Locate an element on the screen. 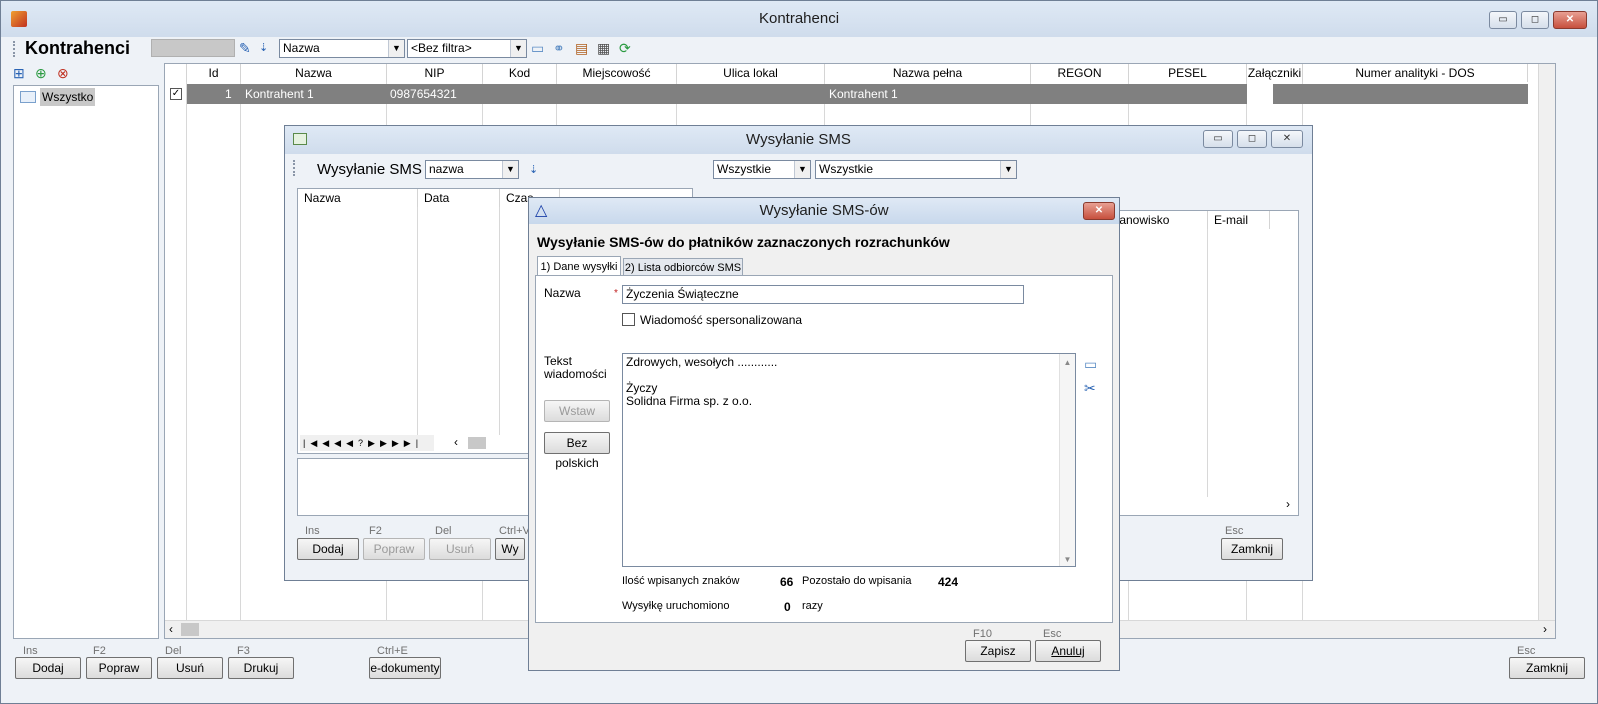 This screenshot has height=704, width=1598. column-header-checkbox is located at coordinates (176, 73).